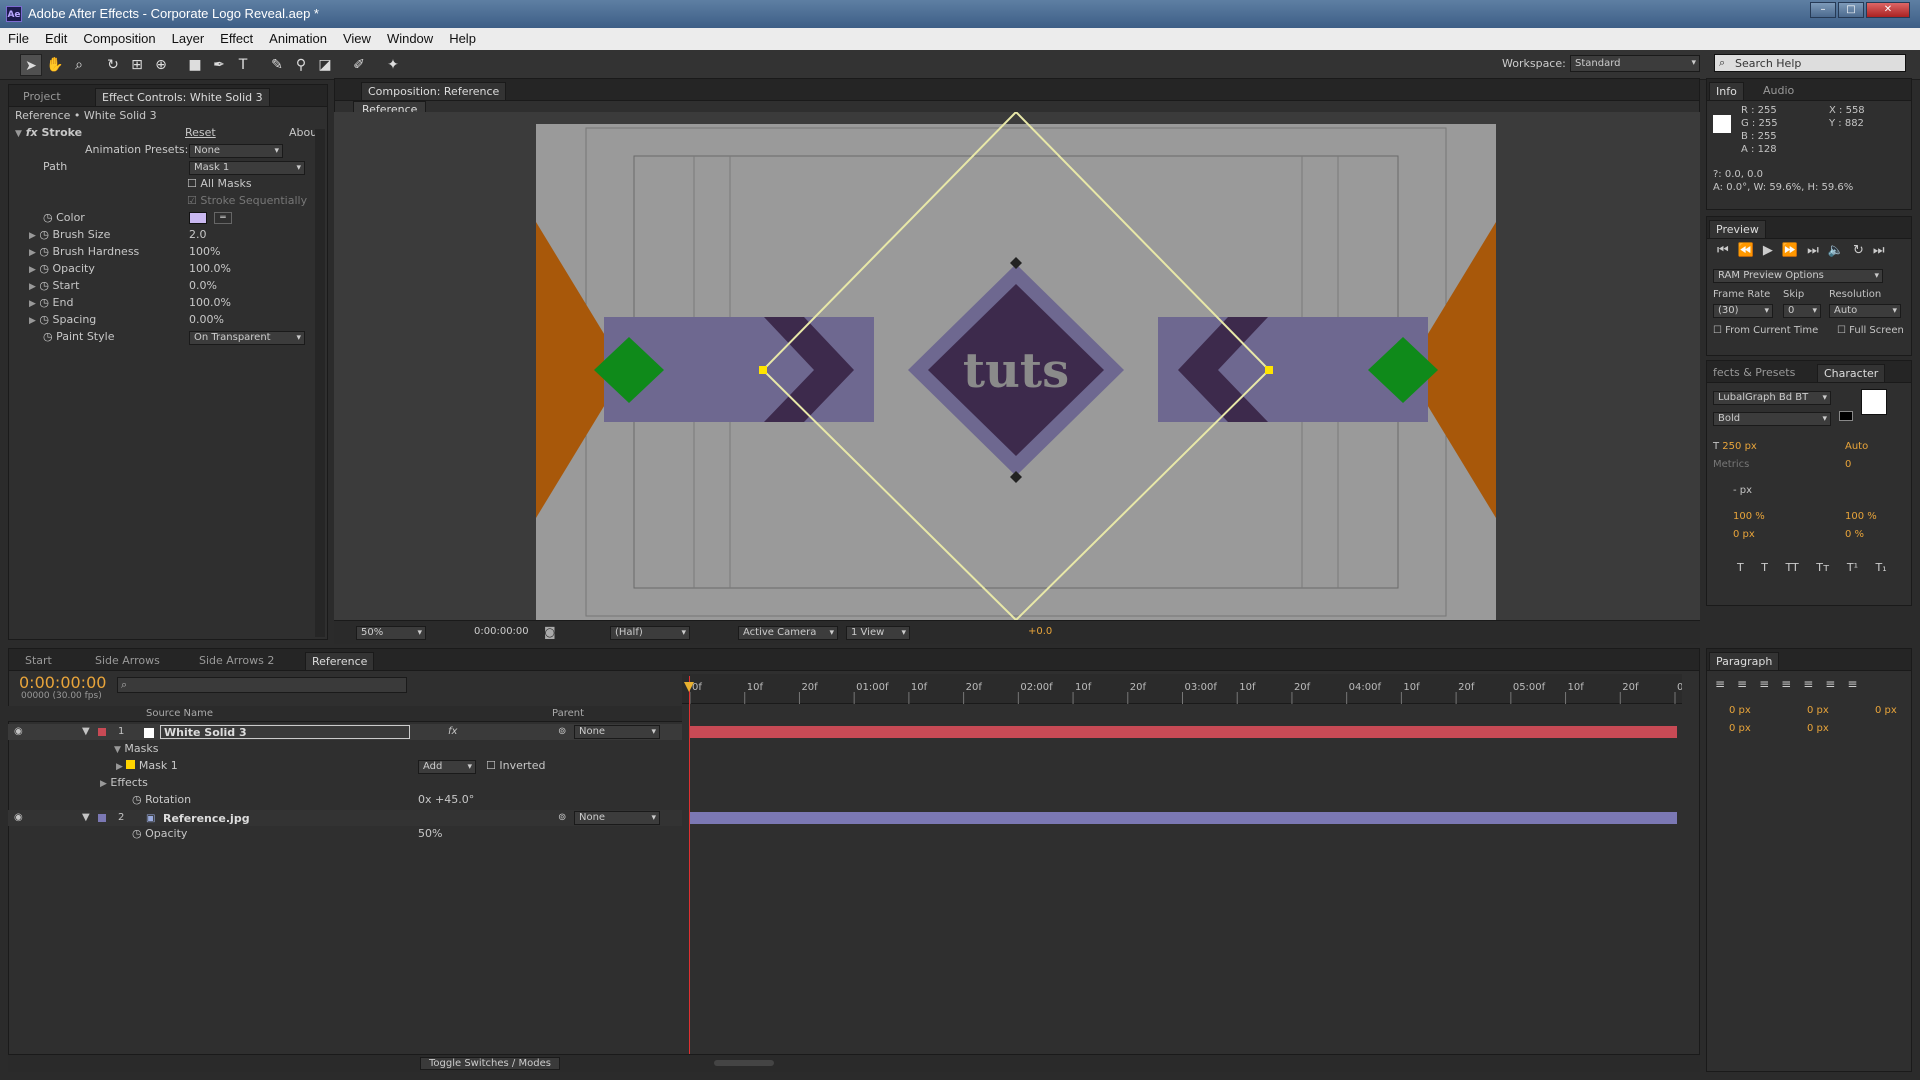  I want to click on first-line-indent-value: 0 px, so click(1886, 710).